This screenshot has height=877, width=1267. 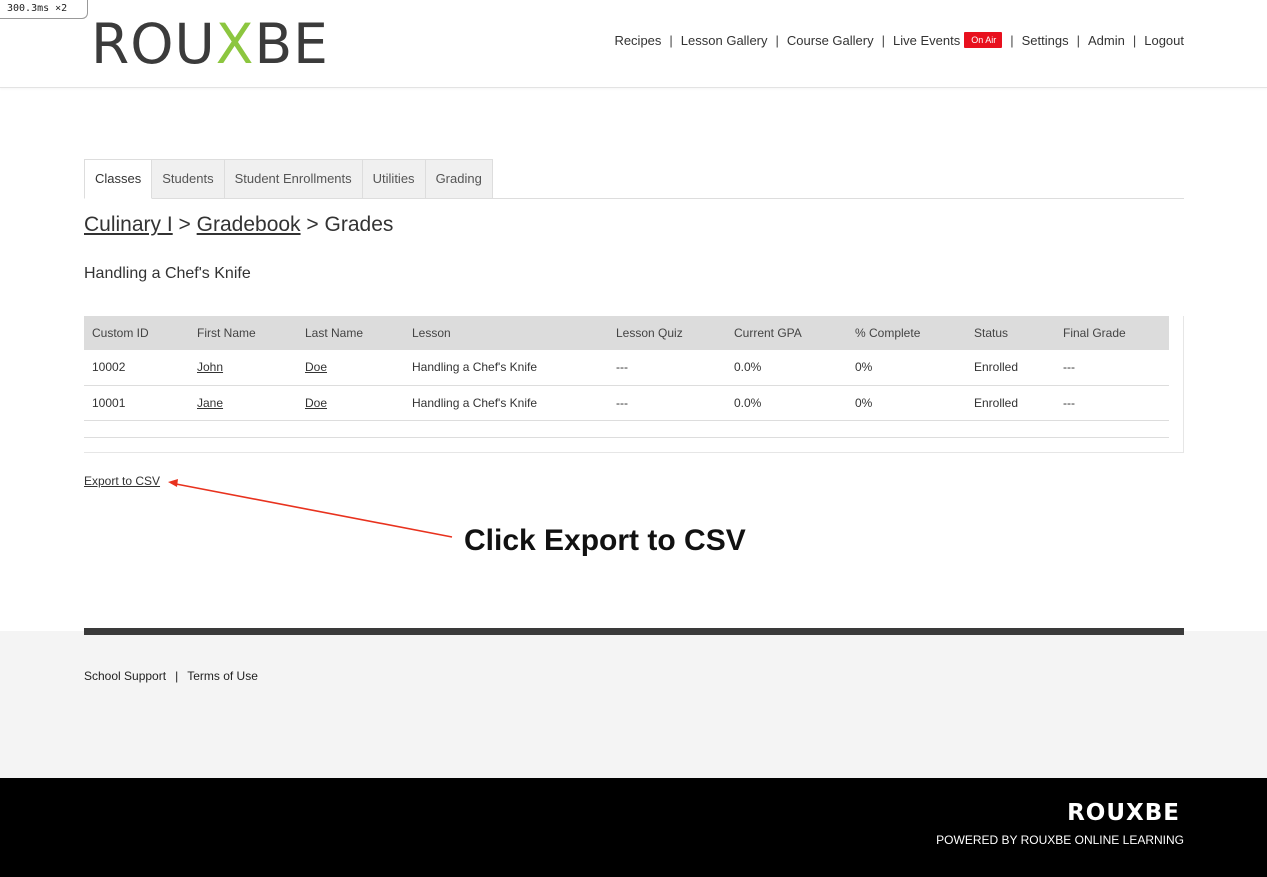 I want to click on footer-terms-link: Terms of Use, so click(x=222, y=676).